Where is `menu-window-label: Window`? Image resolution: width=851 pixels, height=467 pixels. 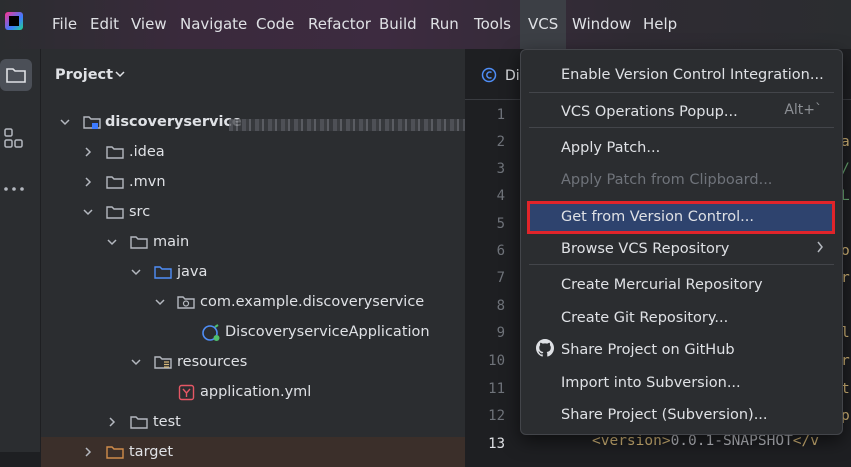 menu-window-label: Window is located at coordinates (602, 24).